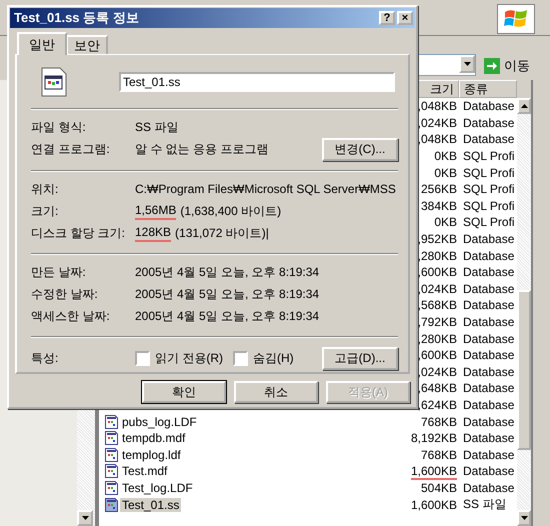 The height and width of the screenshot is (526, 550). What do you see at coordinates (437, 239) in the screenshot?
I see `file-size: ,952KB` at bounding box center [437, 239].